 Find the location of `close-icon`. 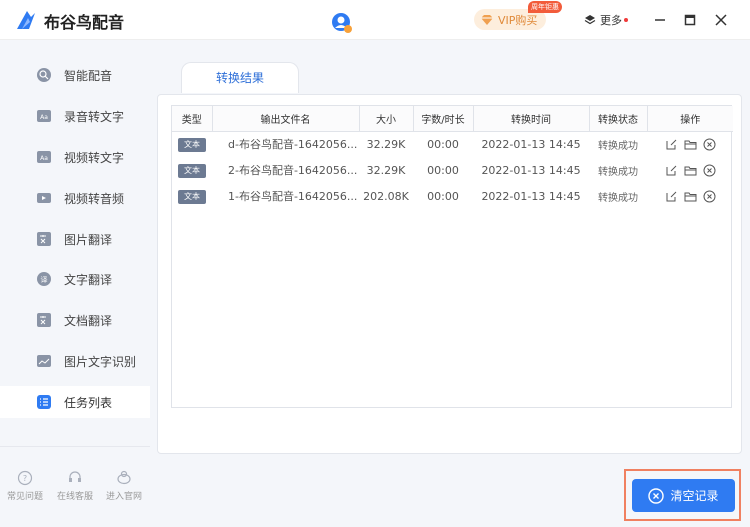

close-icon is located at coordinates (721, 20).